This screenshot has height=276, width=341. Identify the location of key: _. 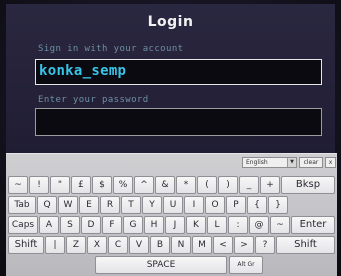
(249, 185).